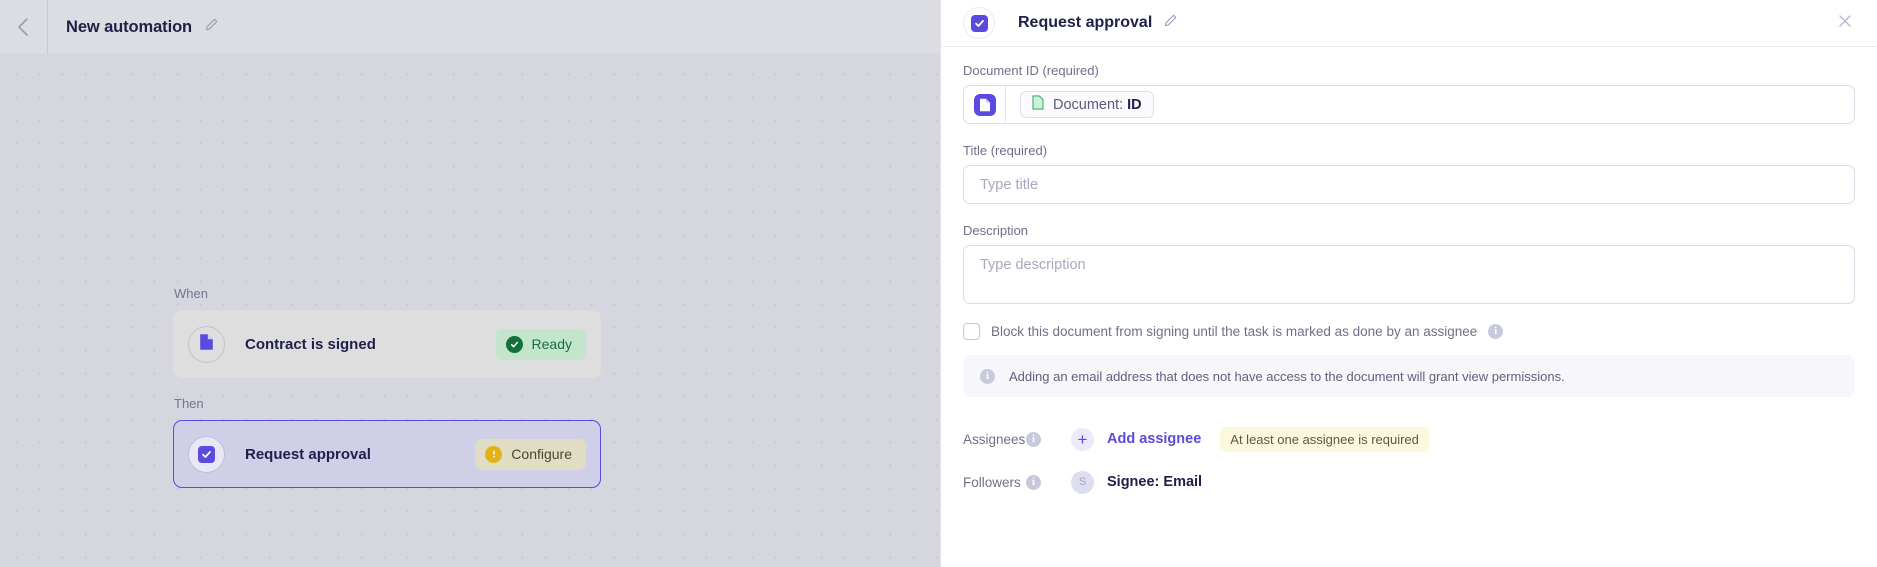 This screenshot has height=567, width=1877. I want to click on description-input, so click(1409, 274).